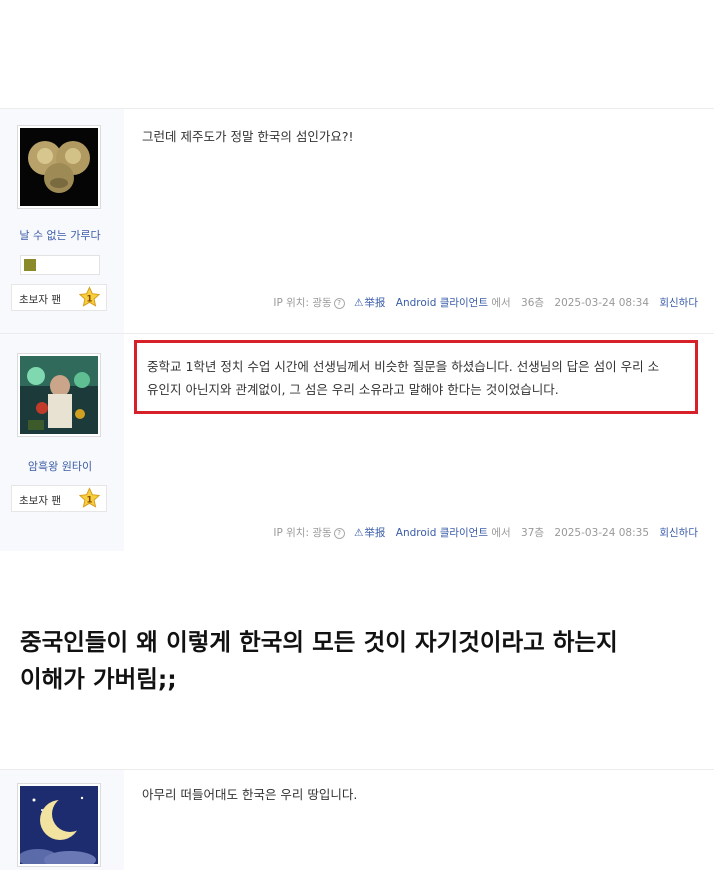 The image size is (714, 870). Describe the element at coordinates (357, 819) in the screenshot. I see `post-partial: 아무리 떠들어대도 한국은 우리 땅입니다.` at that location.